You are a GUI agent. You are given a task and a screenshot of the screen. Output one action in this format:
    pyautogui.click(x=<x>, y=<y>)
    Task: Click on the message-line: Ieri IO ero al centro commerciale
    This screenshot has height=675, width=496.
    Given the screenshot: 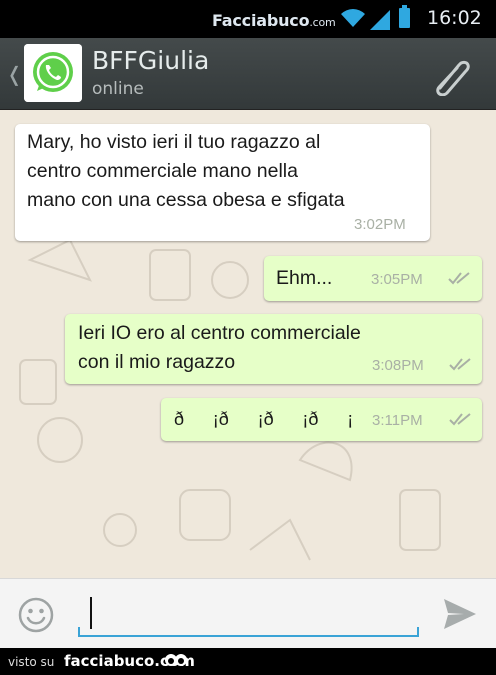 What is the action you would take?
    pyautogui.click(x=219, y=333)
    